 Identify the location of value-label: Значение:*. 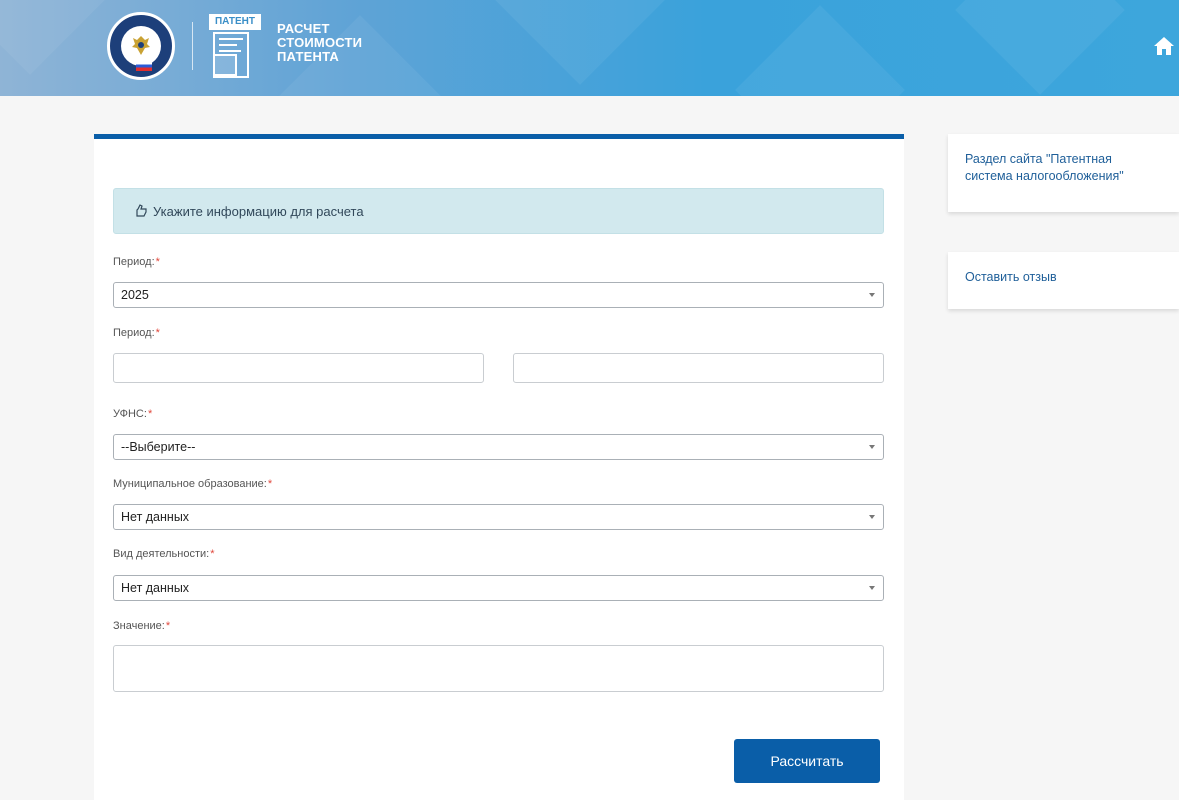
(142, 626).